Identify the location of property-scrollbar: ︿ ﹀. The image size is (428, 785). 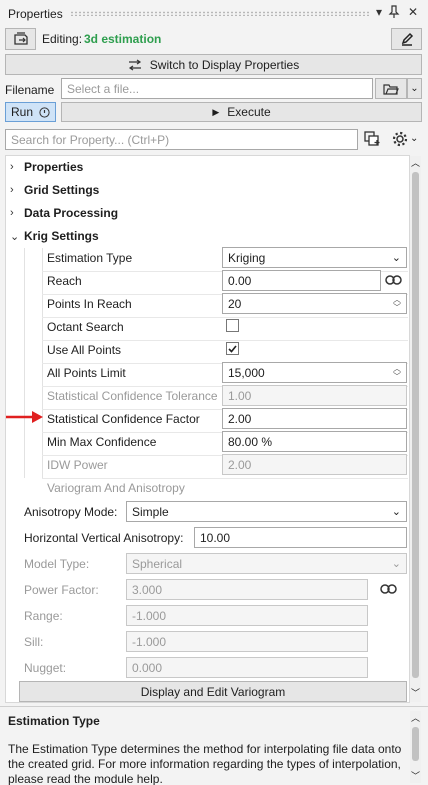
(415, 429).